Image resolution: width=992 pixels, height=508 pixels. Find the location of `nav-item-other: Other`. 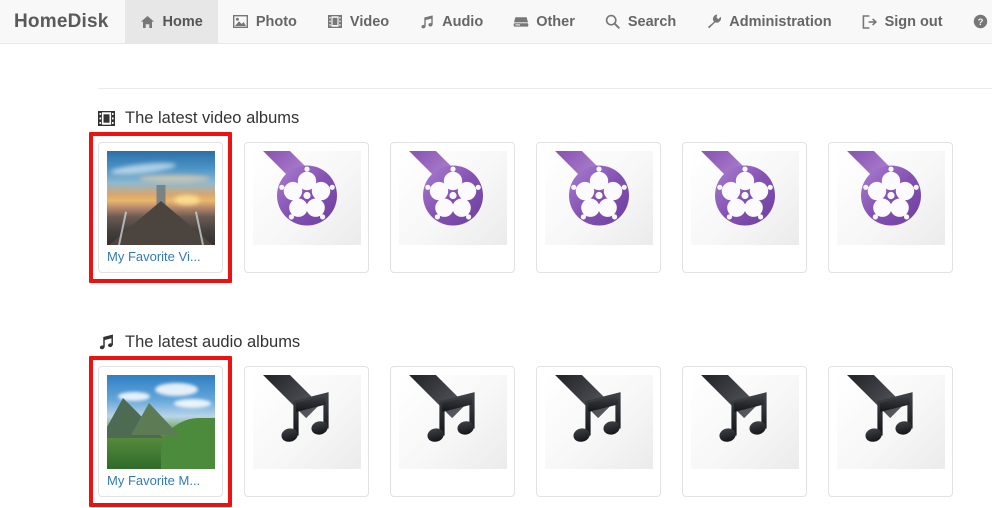

nav-item-other: Other is located at coordinates (544, 21).